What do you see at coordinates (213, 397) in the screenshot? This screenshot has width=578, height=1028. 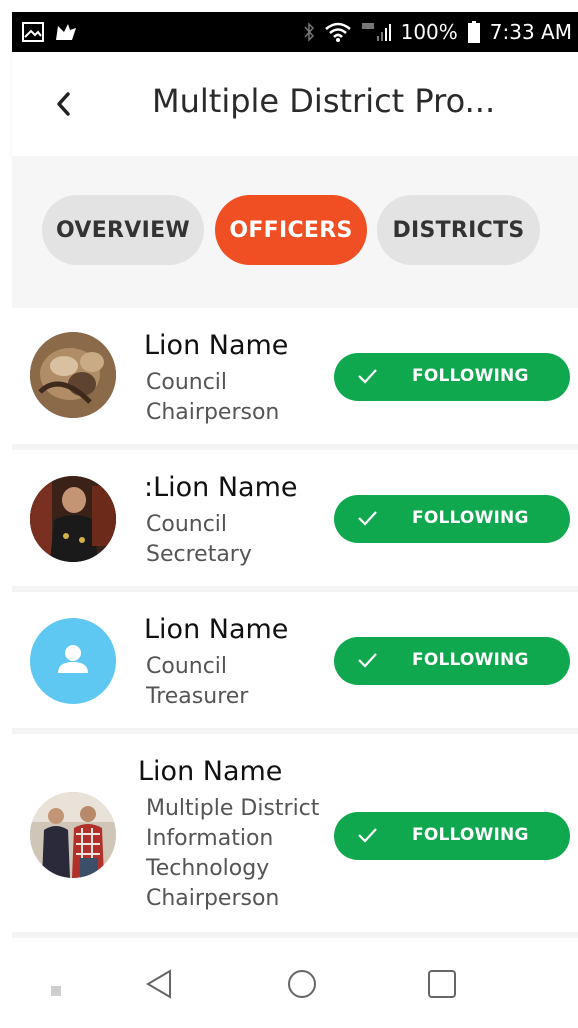 I see `officer-role: Council Chairperson` at bounding box center [213, 397].